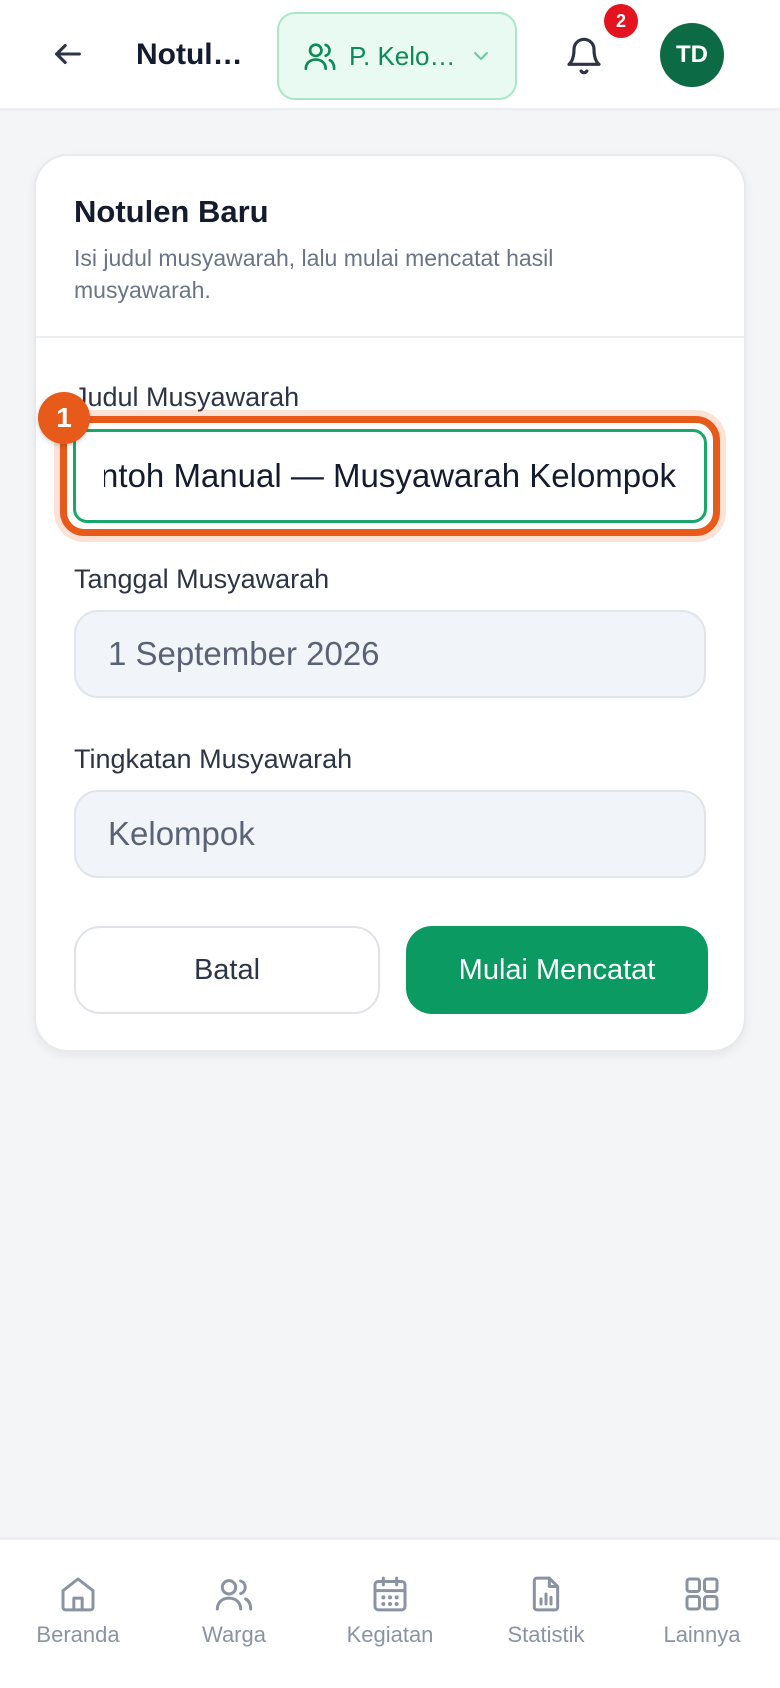  What do you see at coordinates (557, 970) in the screenshot?
I see `start-recording-button: Mulai Mencatat` at bounding box center [557, 970].